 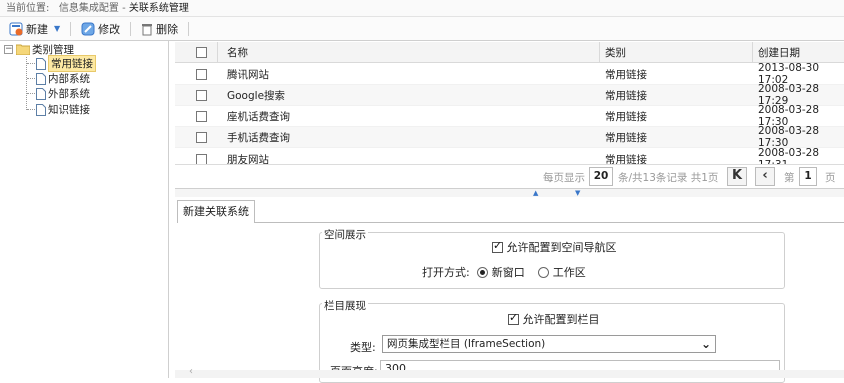 I want to click on page-number-input: 1, so click(x=808, y=176).